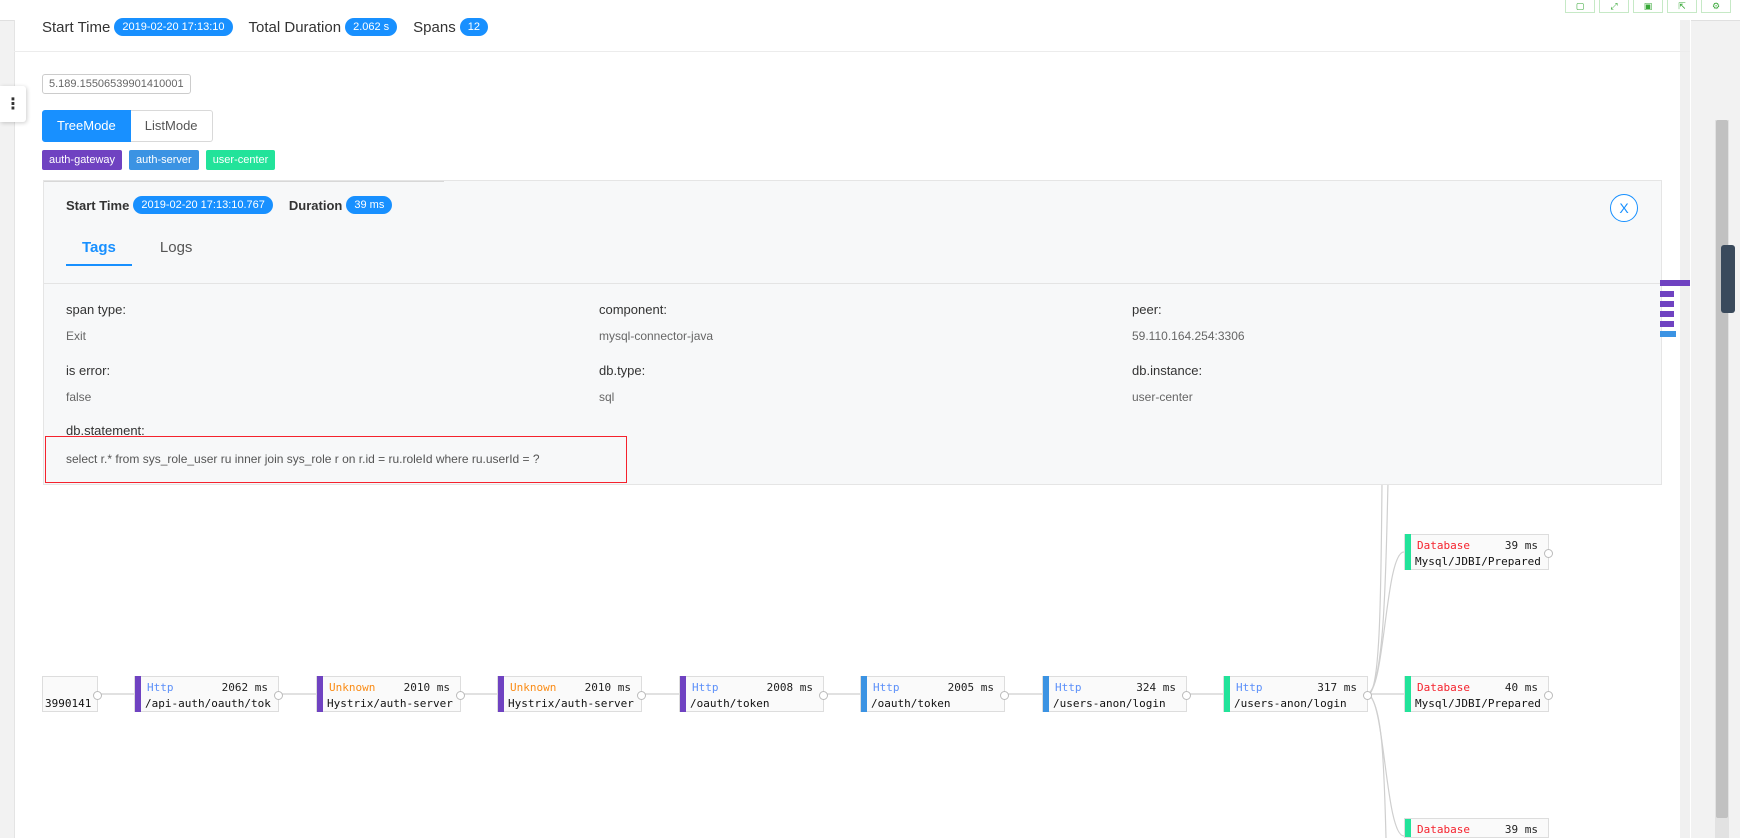 The width and height of the screenshot is (1740, 838). What do you see at coordinates (1521, 687) in the screenshot?
I see `node-duration: 40 ms` at bounding box center [1521, 687].